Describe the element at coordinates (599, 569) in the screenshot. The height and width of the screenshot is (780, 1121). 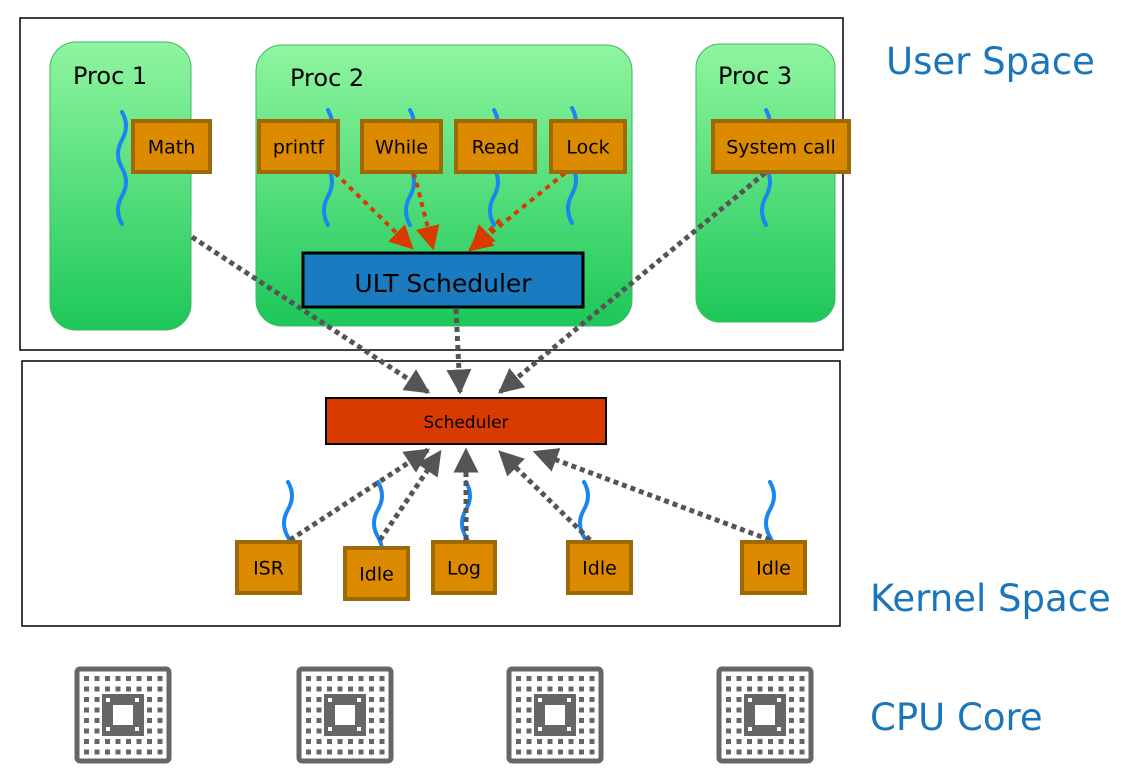
I see `kernel-thread-3-label: Idle` at that location.